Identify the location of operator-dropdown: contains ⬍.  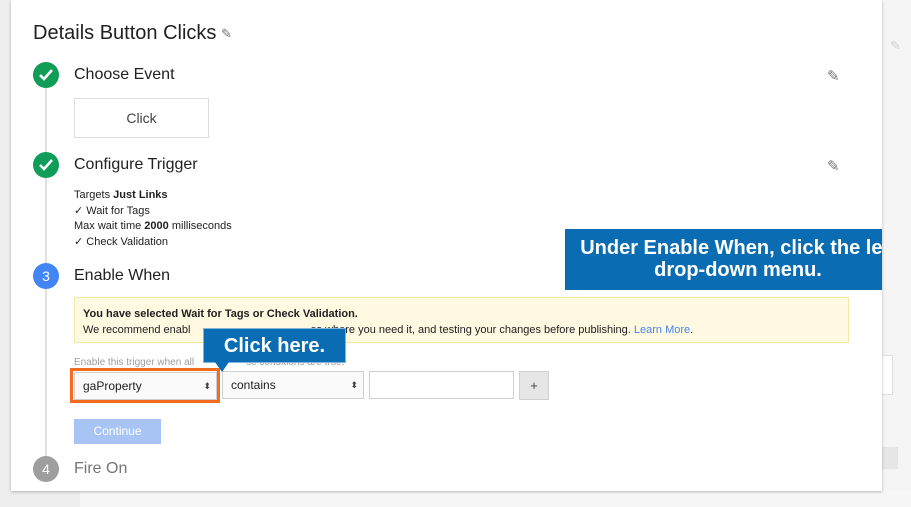
(293, 385).